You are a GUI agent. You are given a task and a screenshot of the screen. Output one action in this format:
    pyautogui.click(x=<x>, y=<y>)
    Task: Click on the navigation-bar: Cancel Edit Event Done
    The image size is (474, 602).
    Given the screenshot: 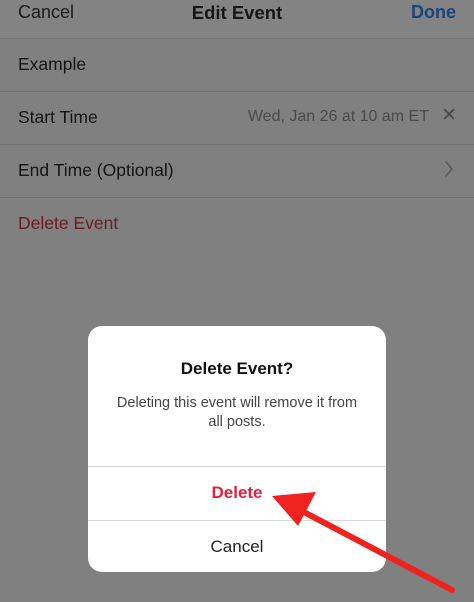 What is the action you would take?
    pyautogui.click(x=237, y=19)
    